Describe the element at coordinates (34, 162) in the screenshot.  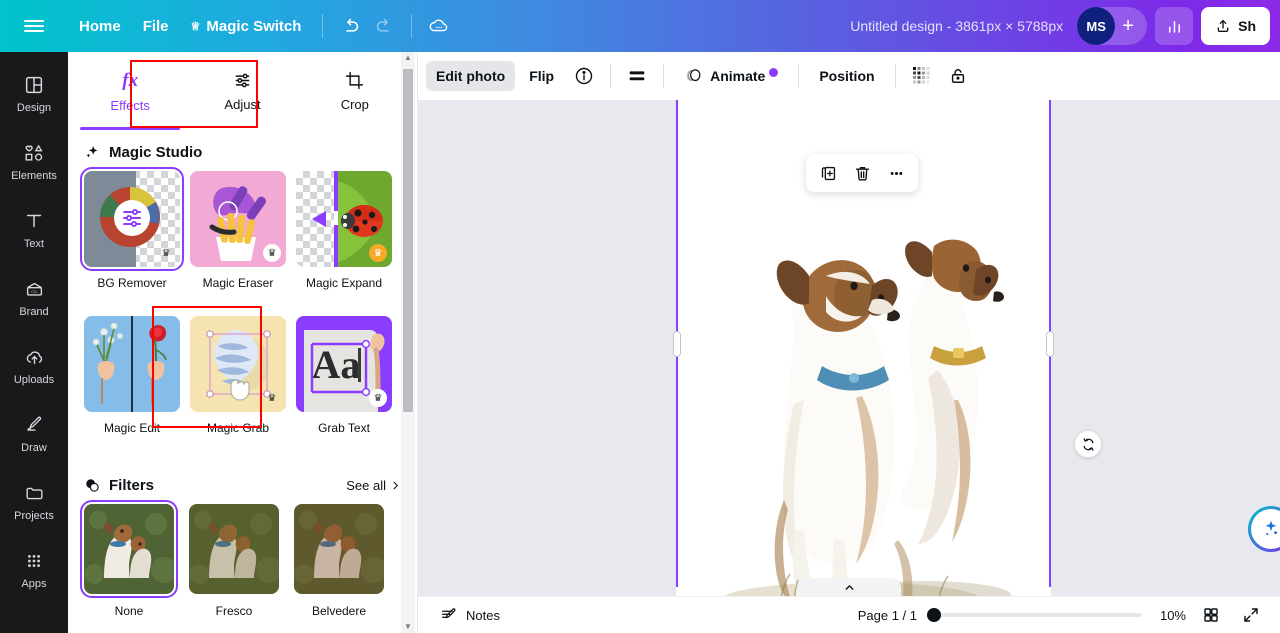
I see `sidebar-item-elements: Elements` at that location.